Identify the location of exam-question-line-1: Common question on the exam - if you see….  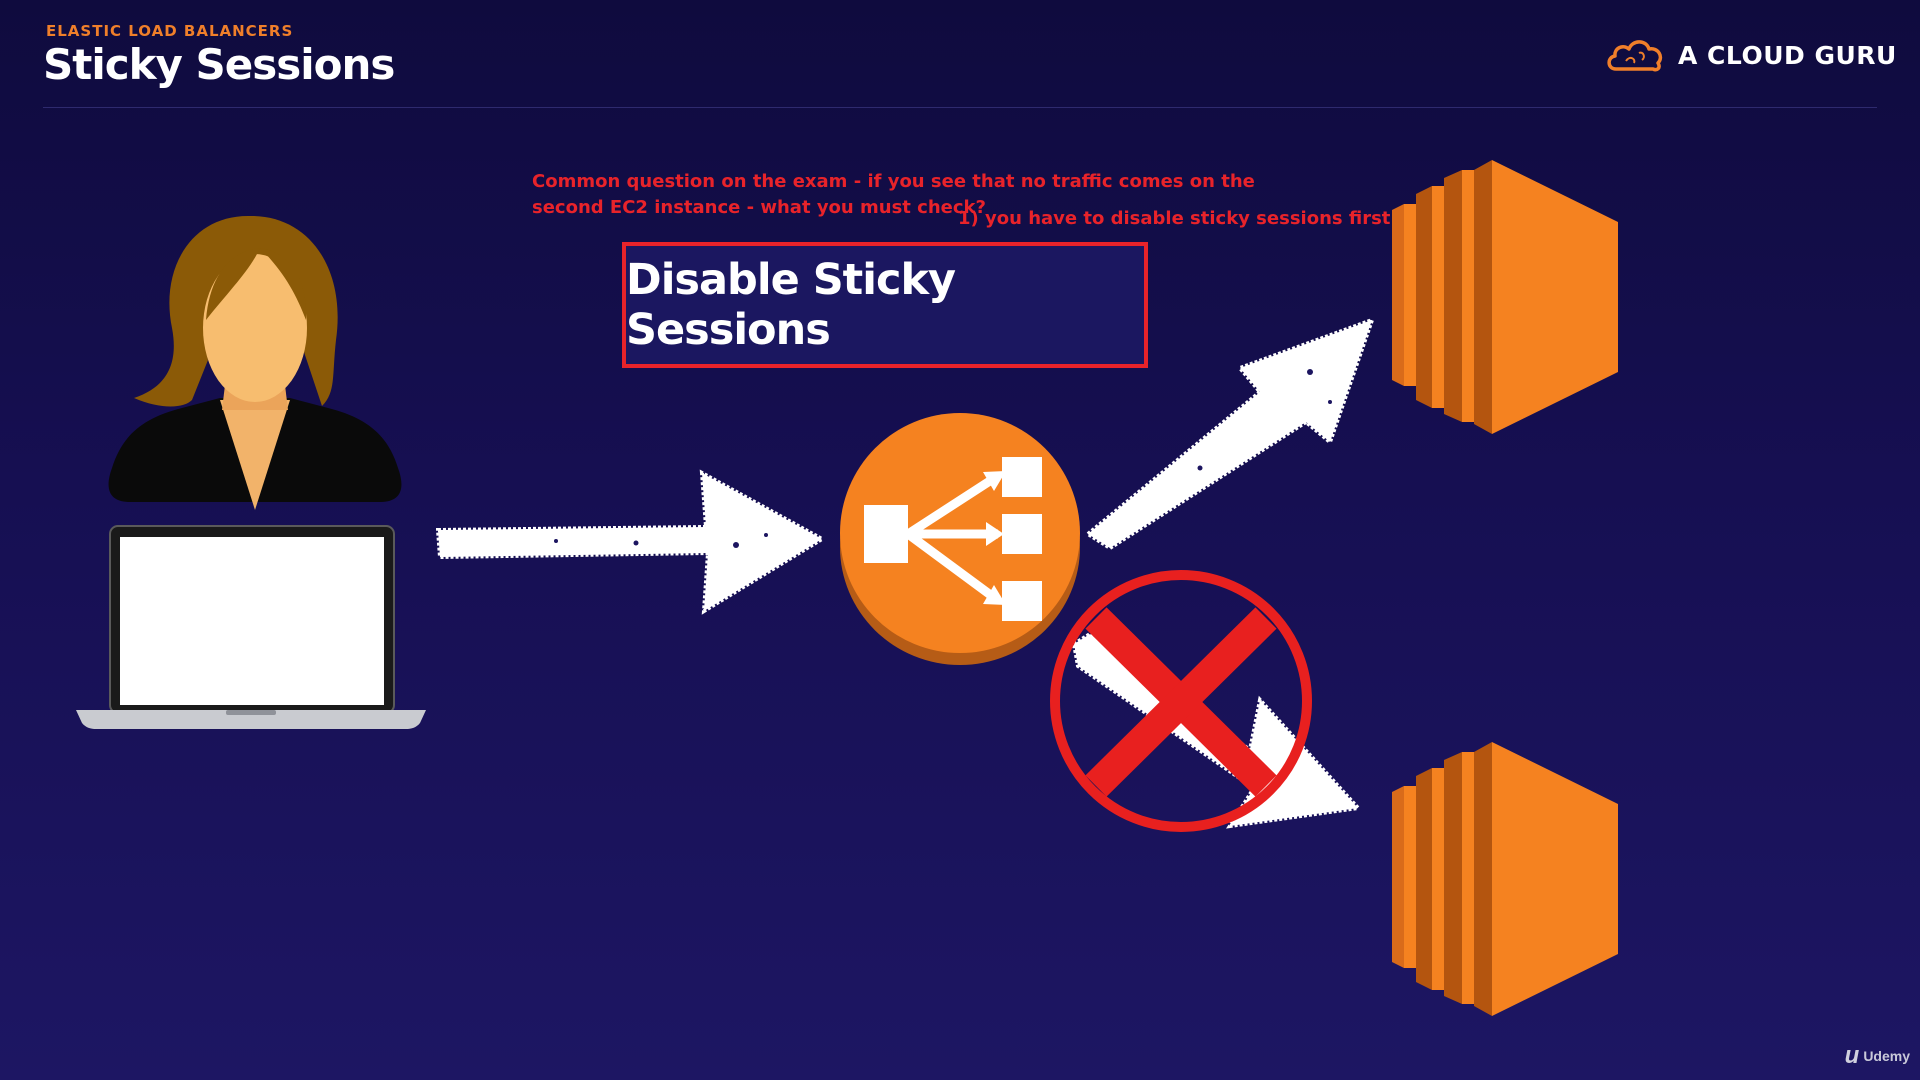
(893, 181).